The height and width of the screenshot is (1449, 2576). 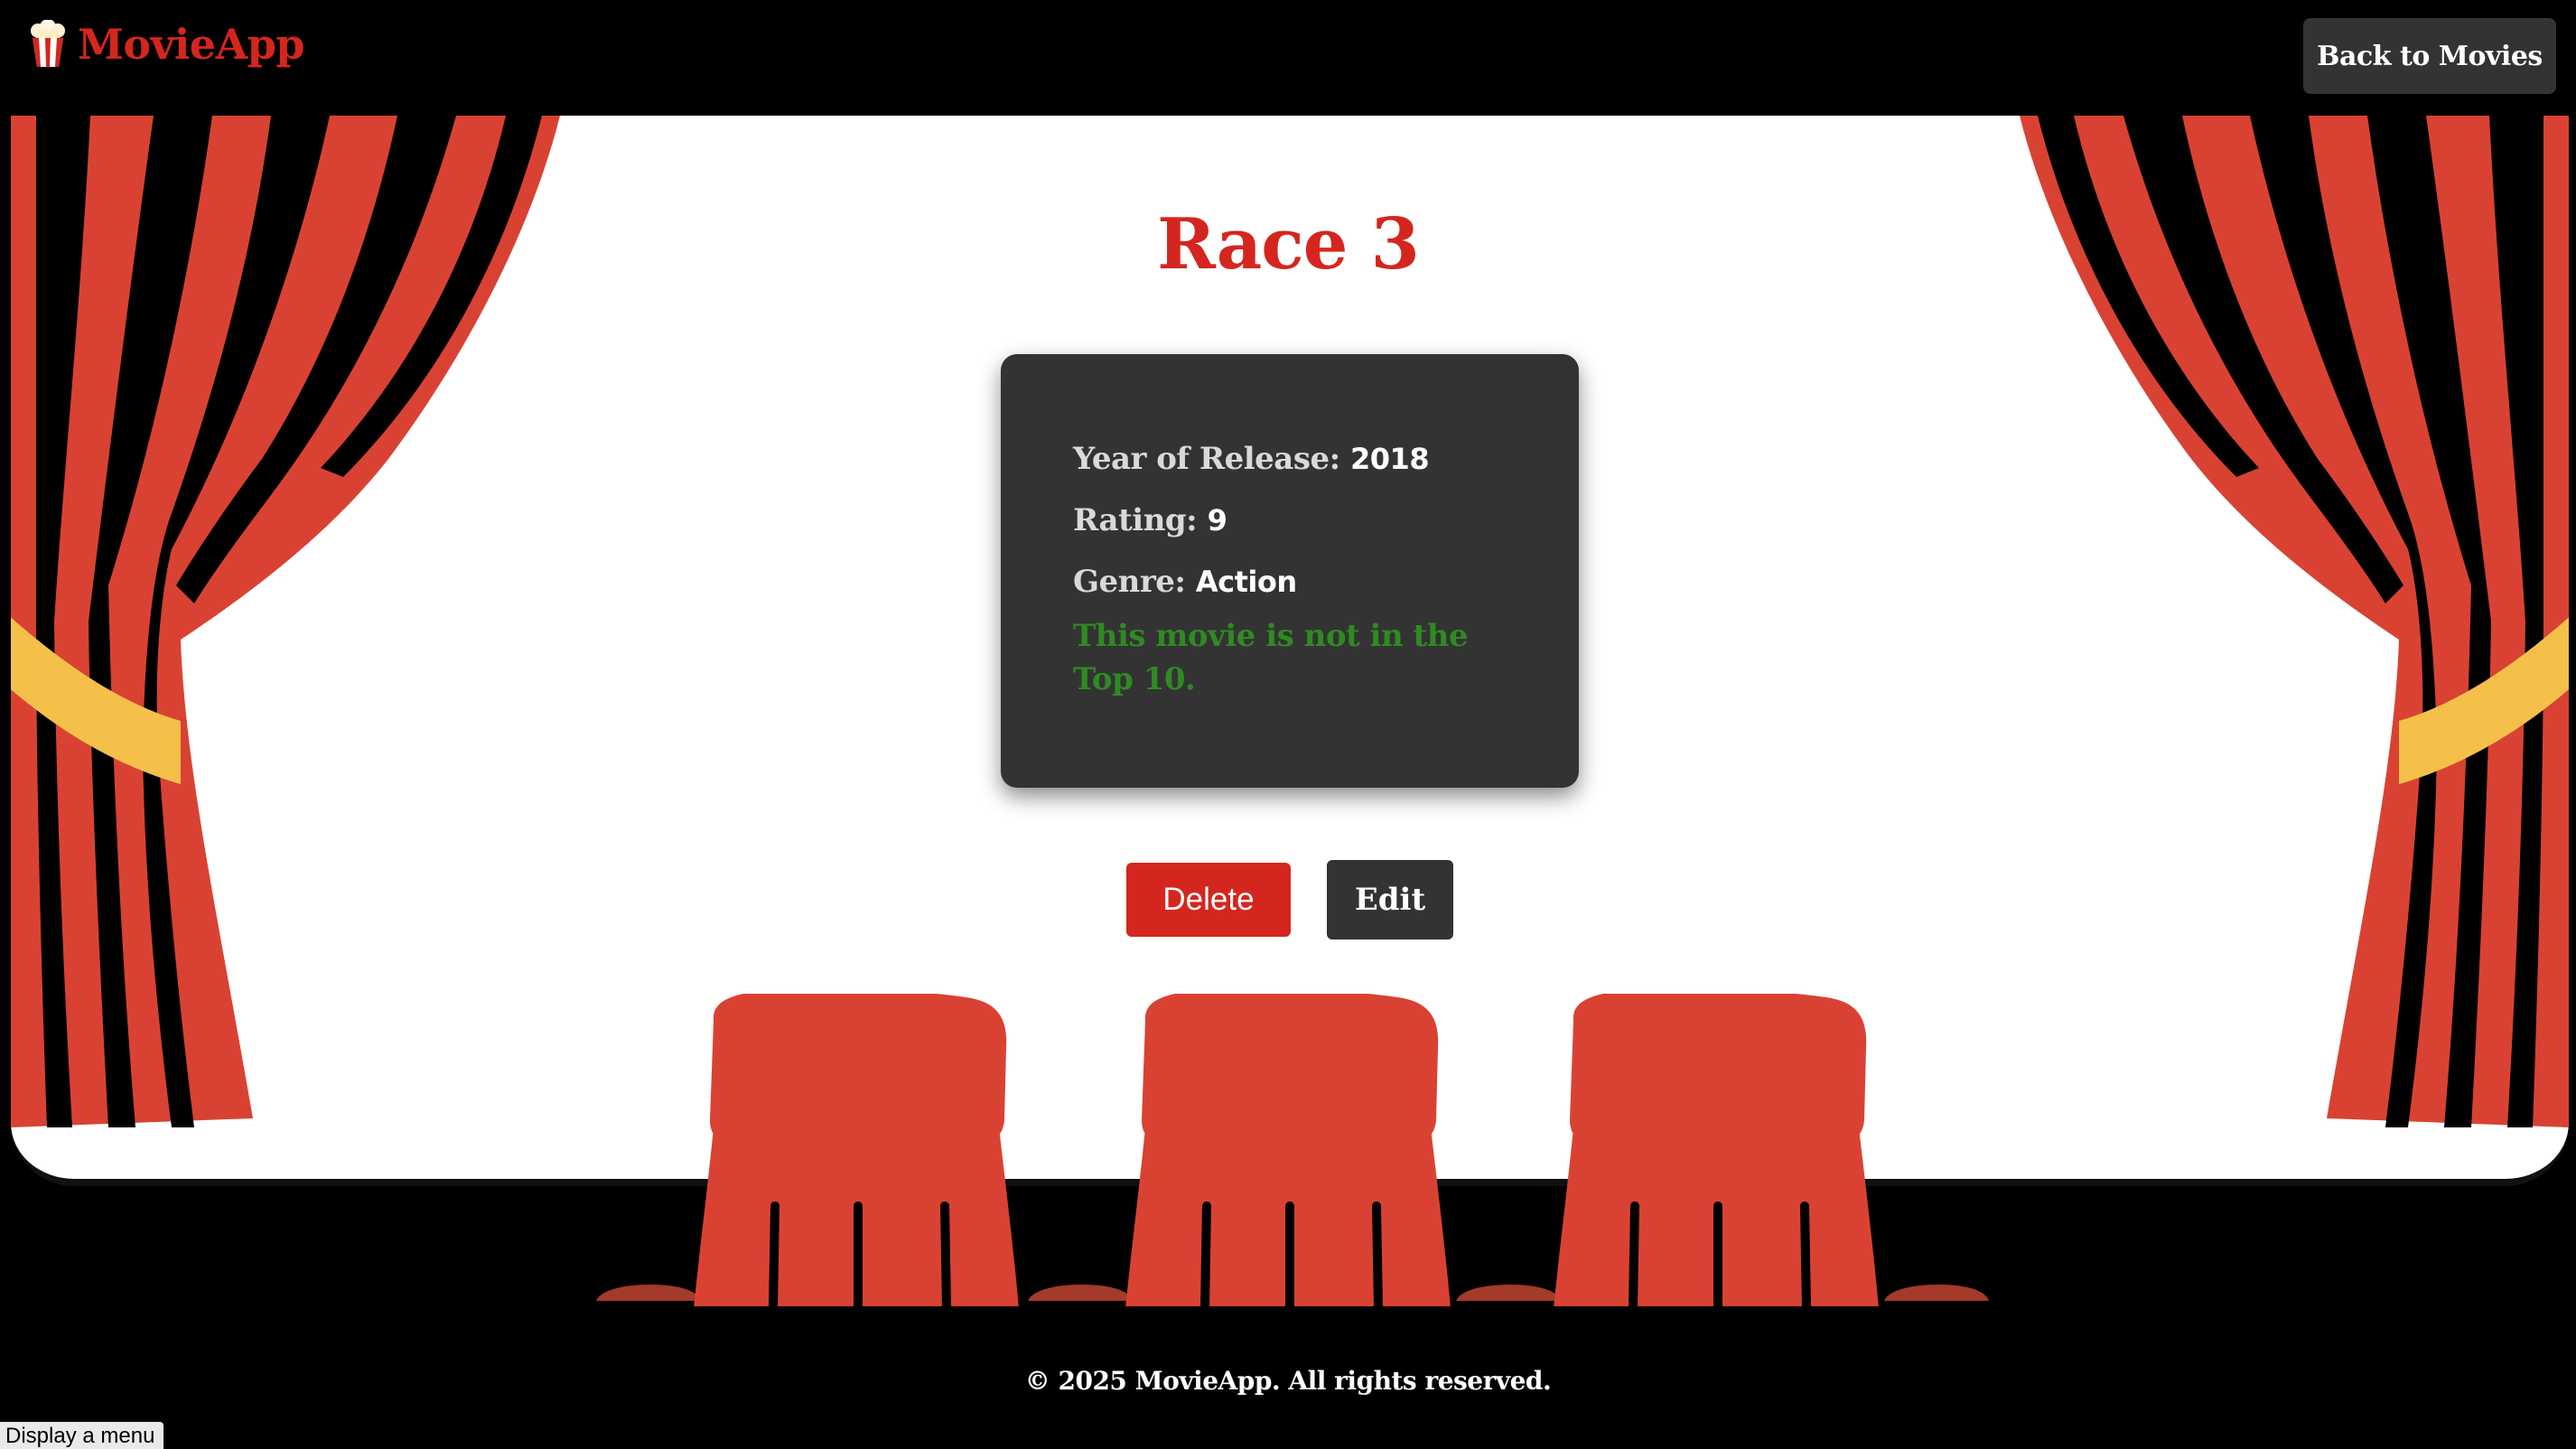 What do you see at coordinates (1390, 459) in the screenshot?
I see `year-of-release-value: 2018` at bounding box center [1390, 459].